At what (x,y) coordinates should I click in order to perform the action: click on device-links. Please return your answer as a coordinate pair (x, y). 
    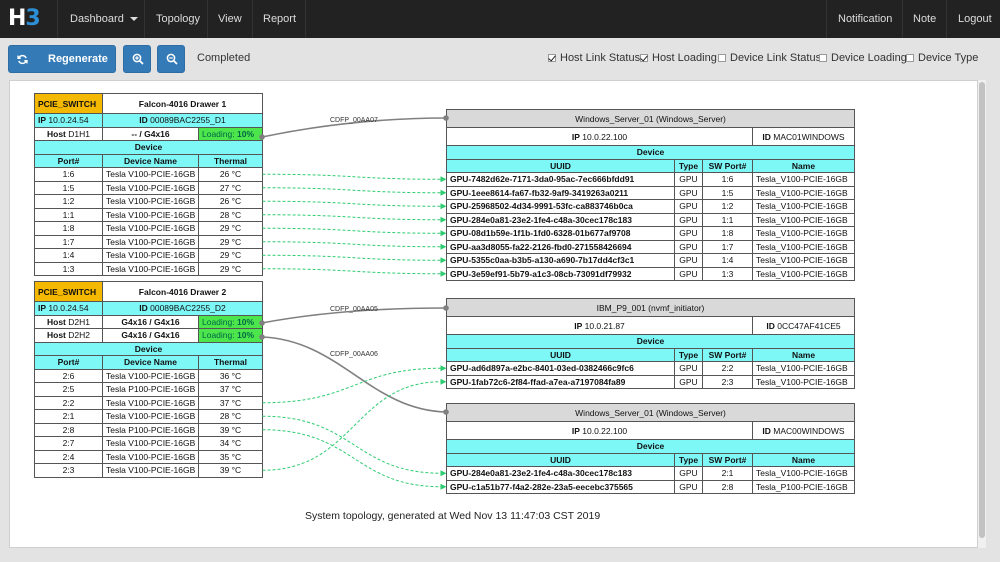
    Looking at the image, I should click on (354, 331).